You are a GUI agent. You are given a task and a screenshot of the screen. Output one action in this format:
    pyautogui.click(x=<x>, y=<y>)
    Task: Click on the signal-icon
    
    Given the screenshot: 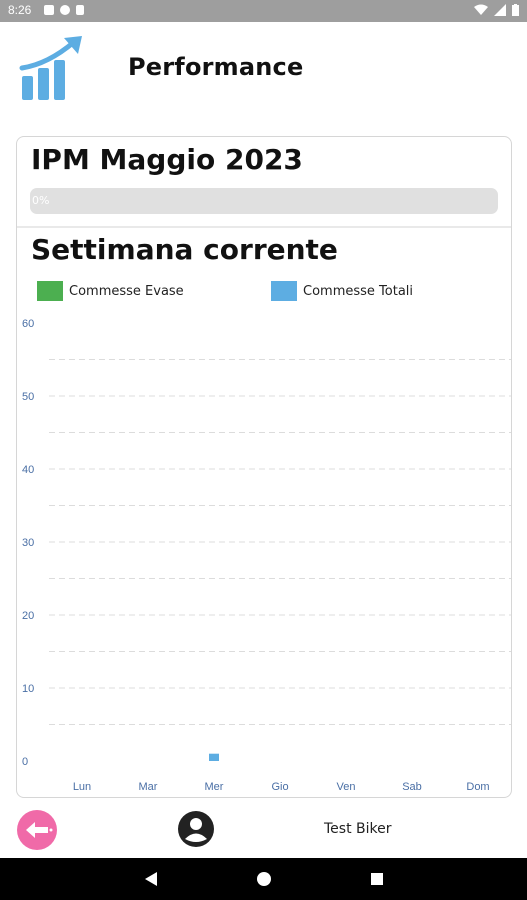 What is the action you would take?
    pyautogui.click(x=500, y=10)
    